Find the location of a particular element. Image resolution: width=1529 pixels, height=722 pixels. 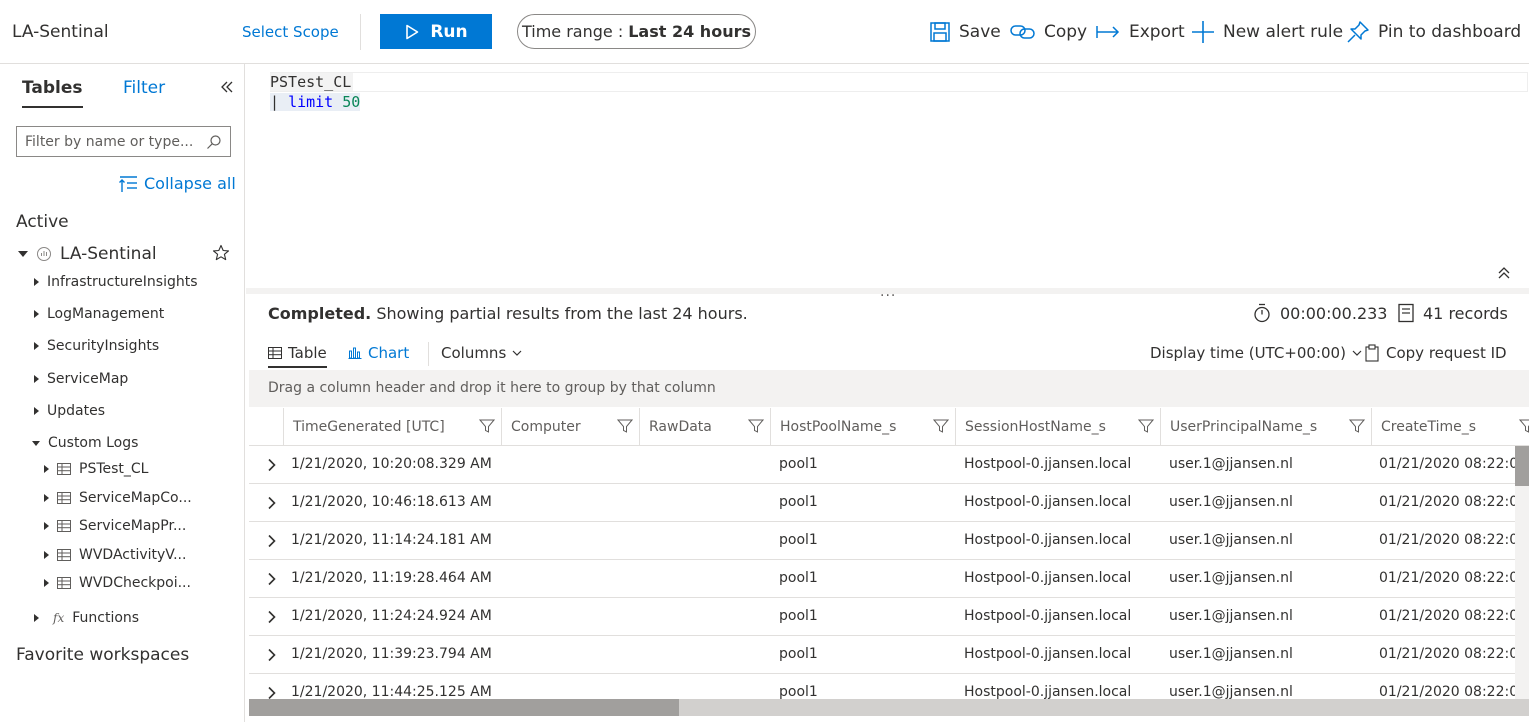

column-header-computer: Computer is located at coordinates (570, 427).